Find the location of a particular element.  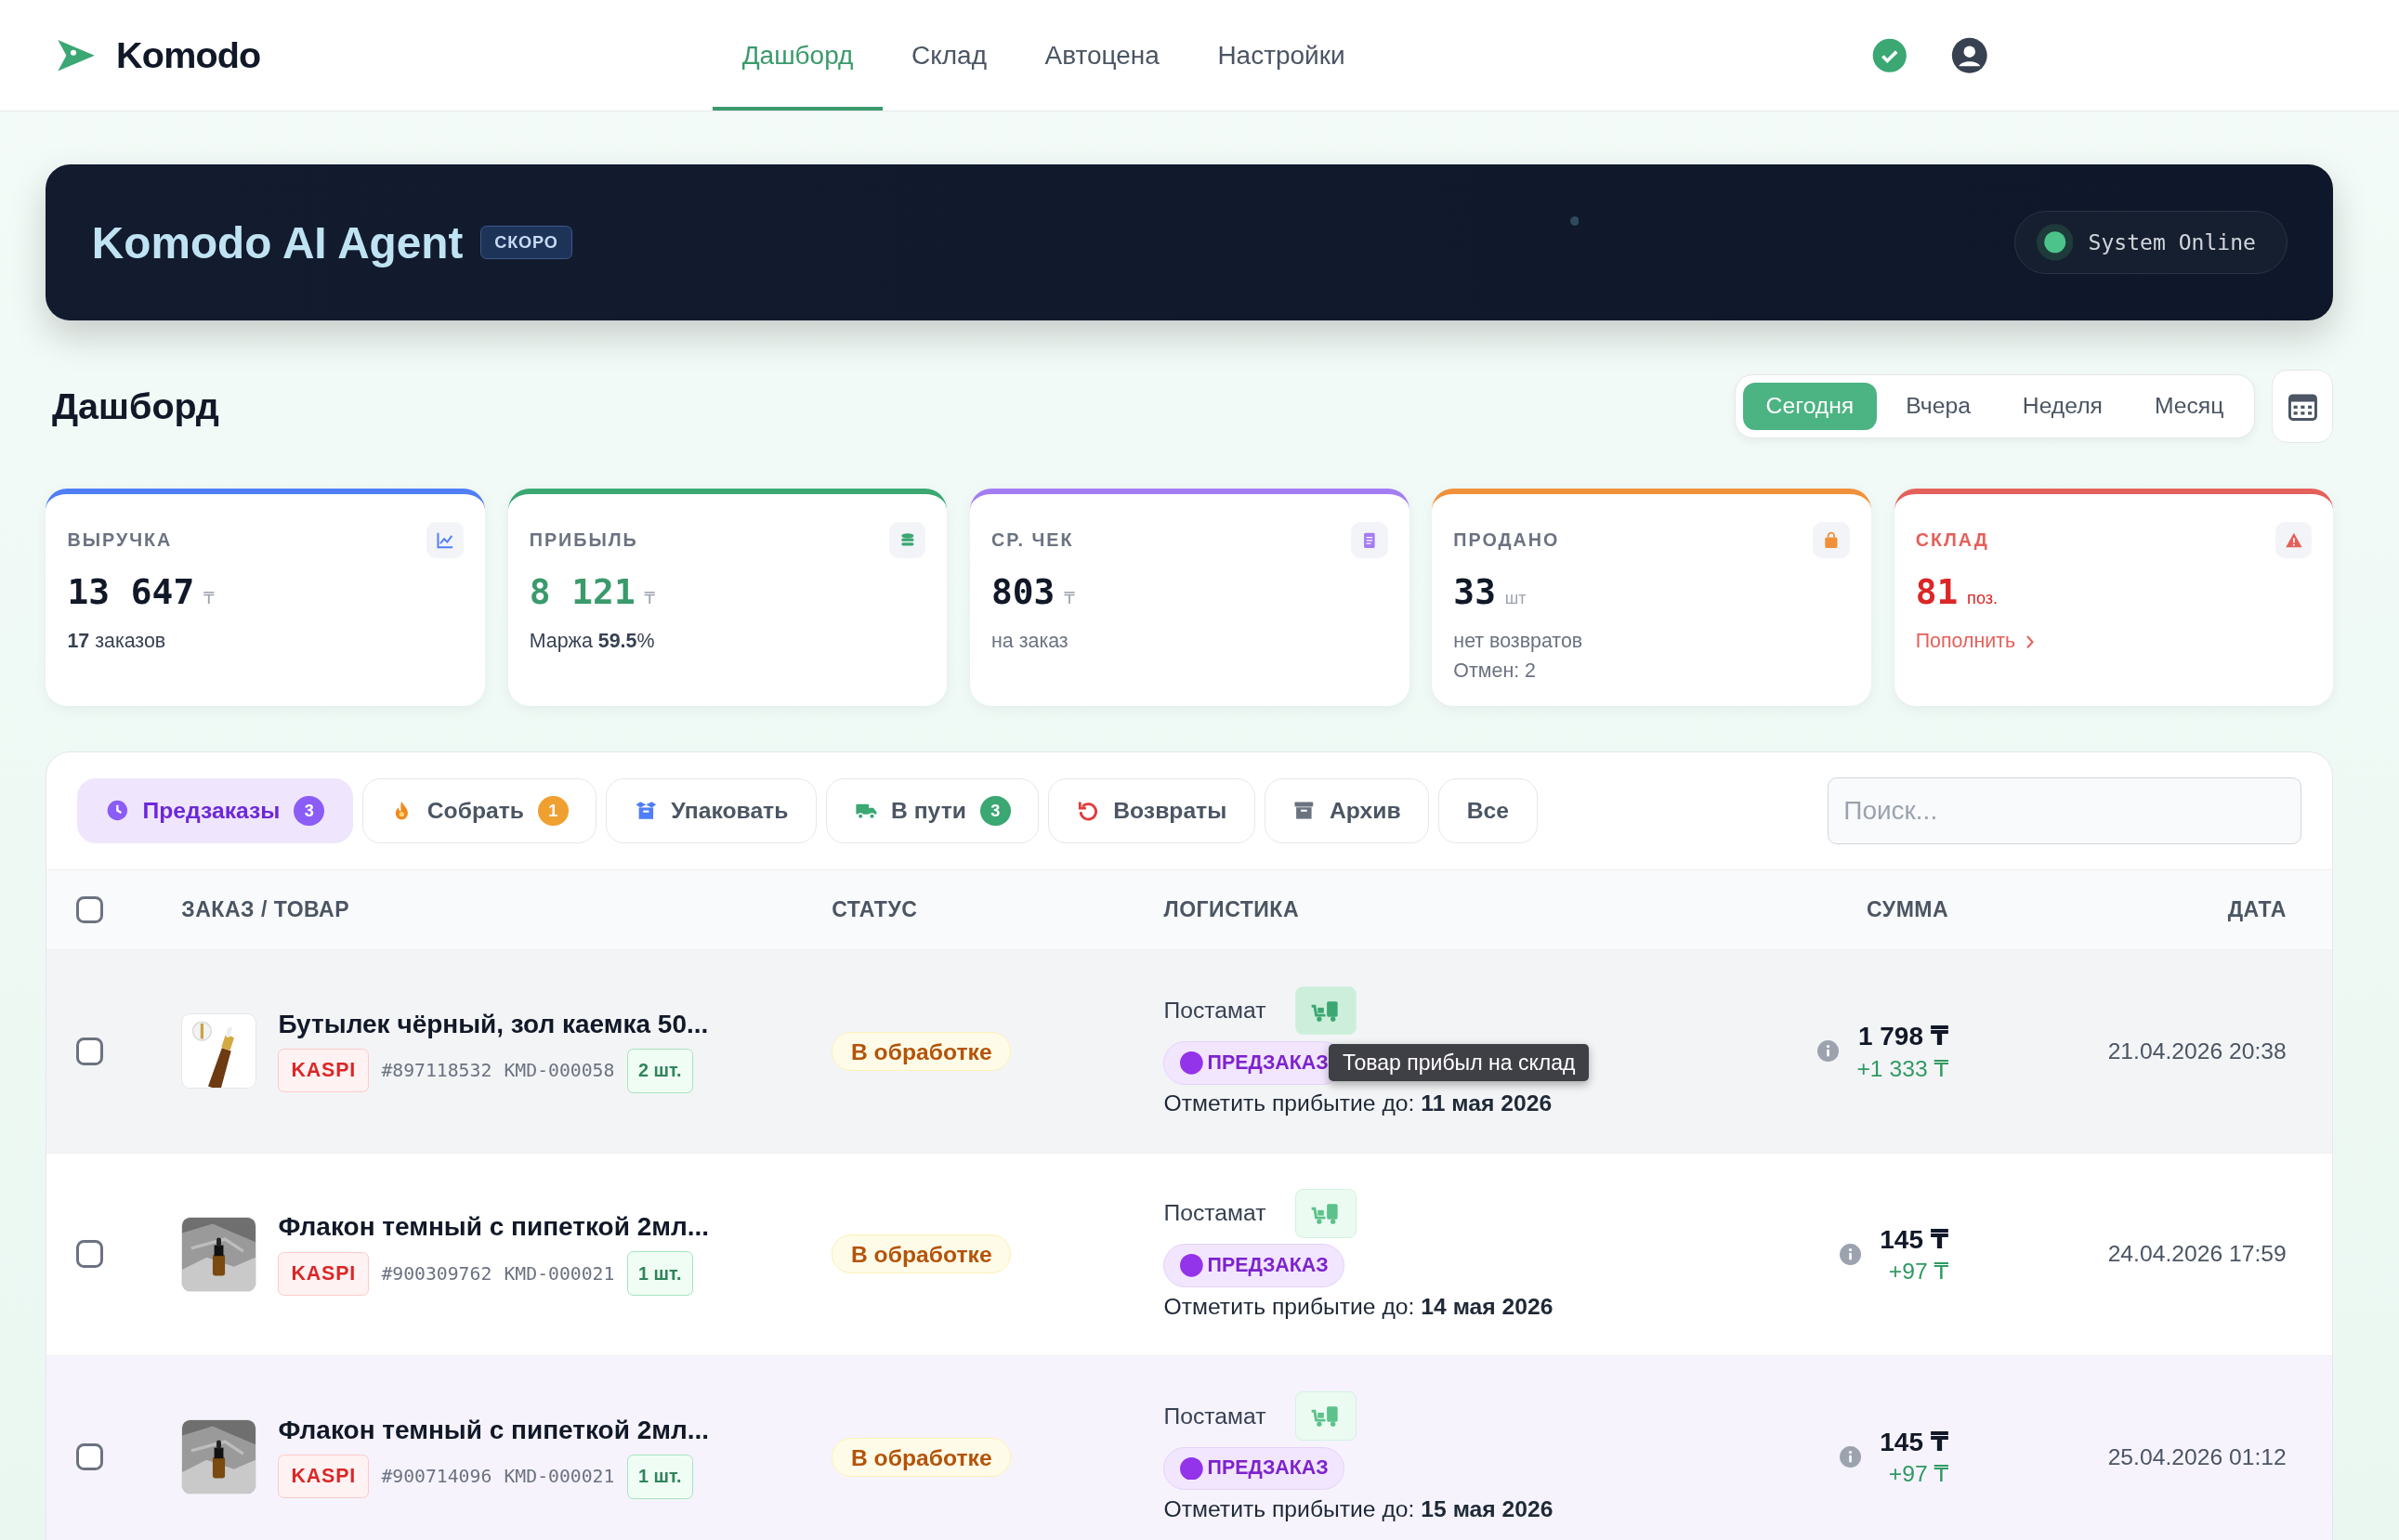

receipt-icon is located at coordinates (1370, 540).